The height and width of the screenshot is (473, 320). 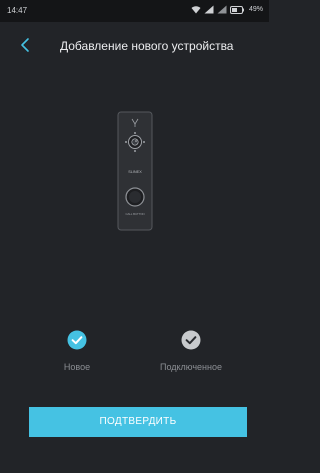 I want to click on back-button, so click(x=25, y=45).